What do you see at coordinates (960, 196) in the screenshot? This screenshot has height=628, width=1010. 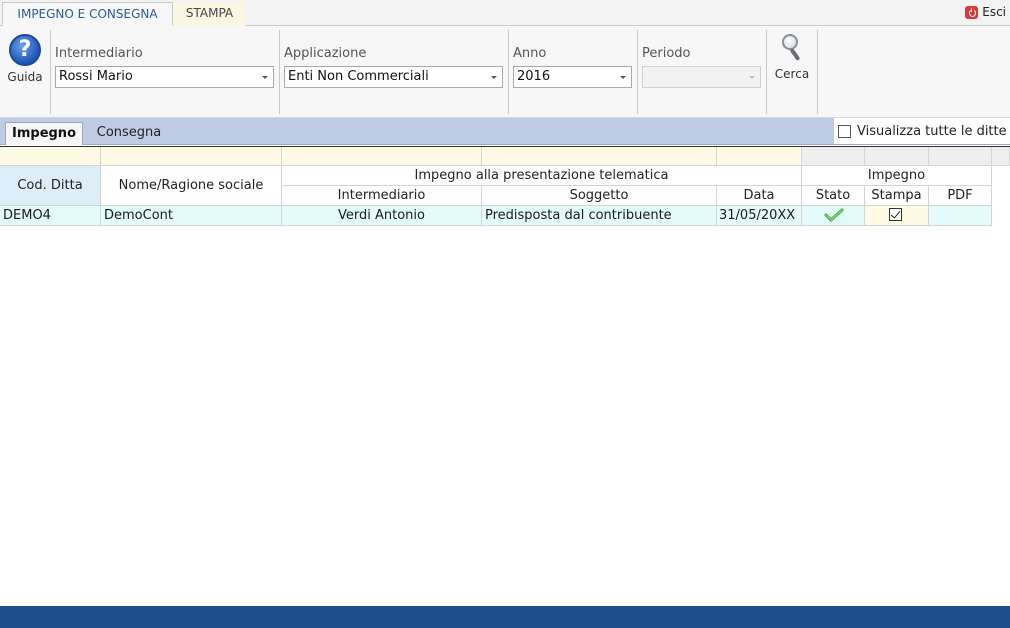 I see `header-pdf: PDF` at bounding box center [960, 196].